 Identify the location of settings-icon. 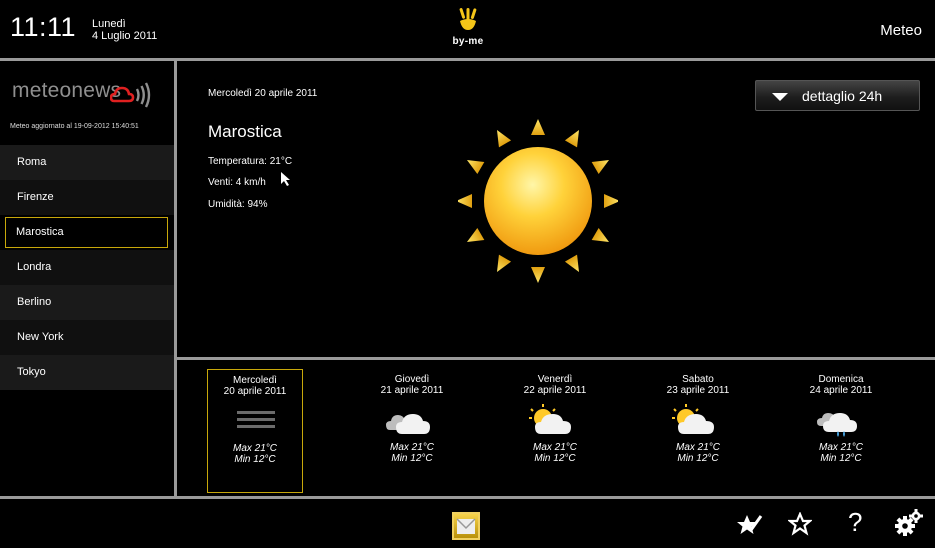
(909, 523).